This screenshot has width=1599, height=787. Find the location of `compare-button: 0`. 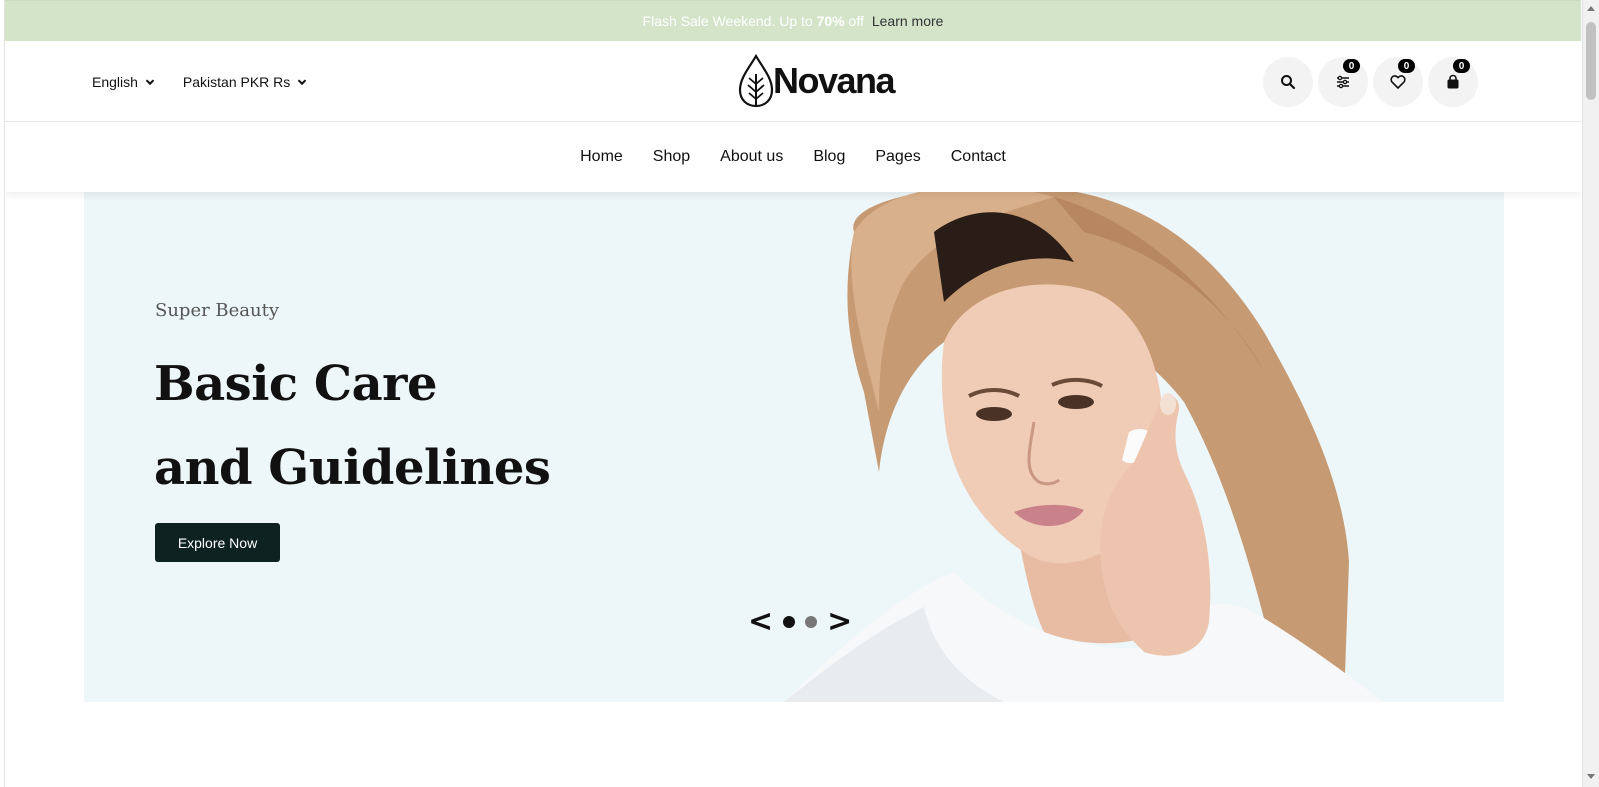

compare-button: 0 is located at coordinates (1343, 82).